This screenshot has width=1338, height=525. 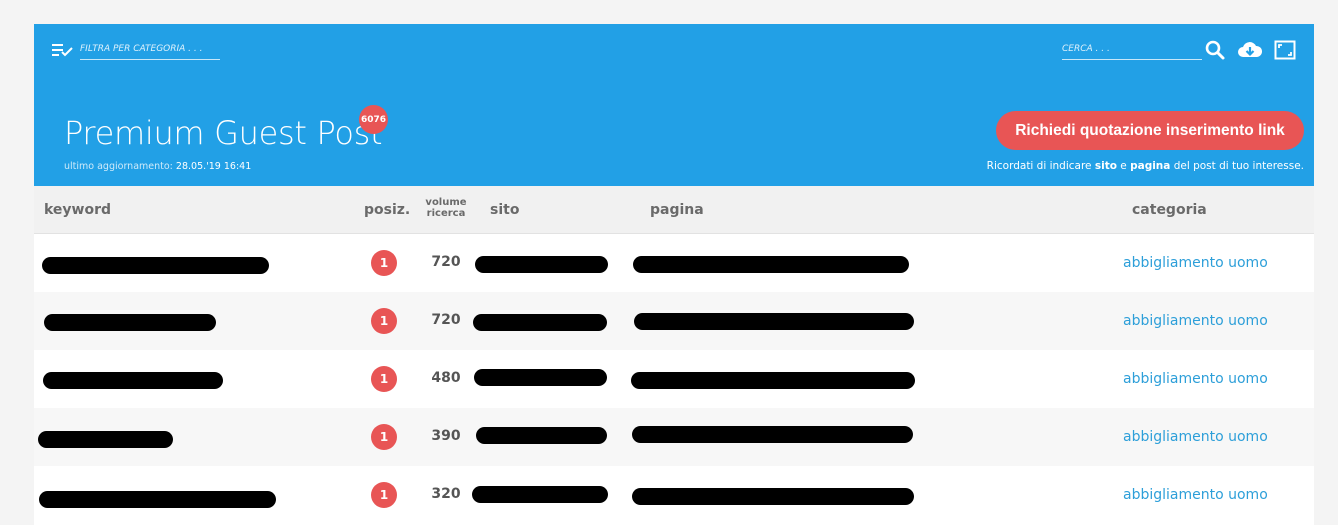 What do you see at coordinates (446, 202) in the screenshot?
I see `col-volume-line1: volume` at bounding box center [446, 202].